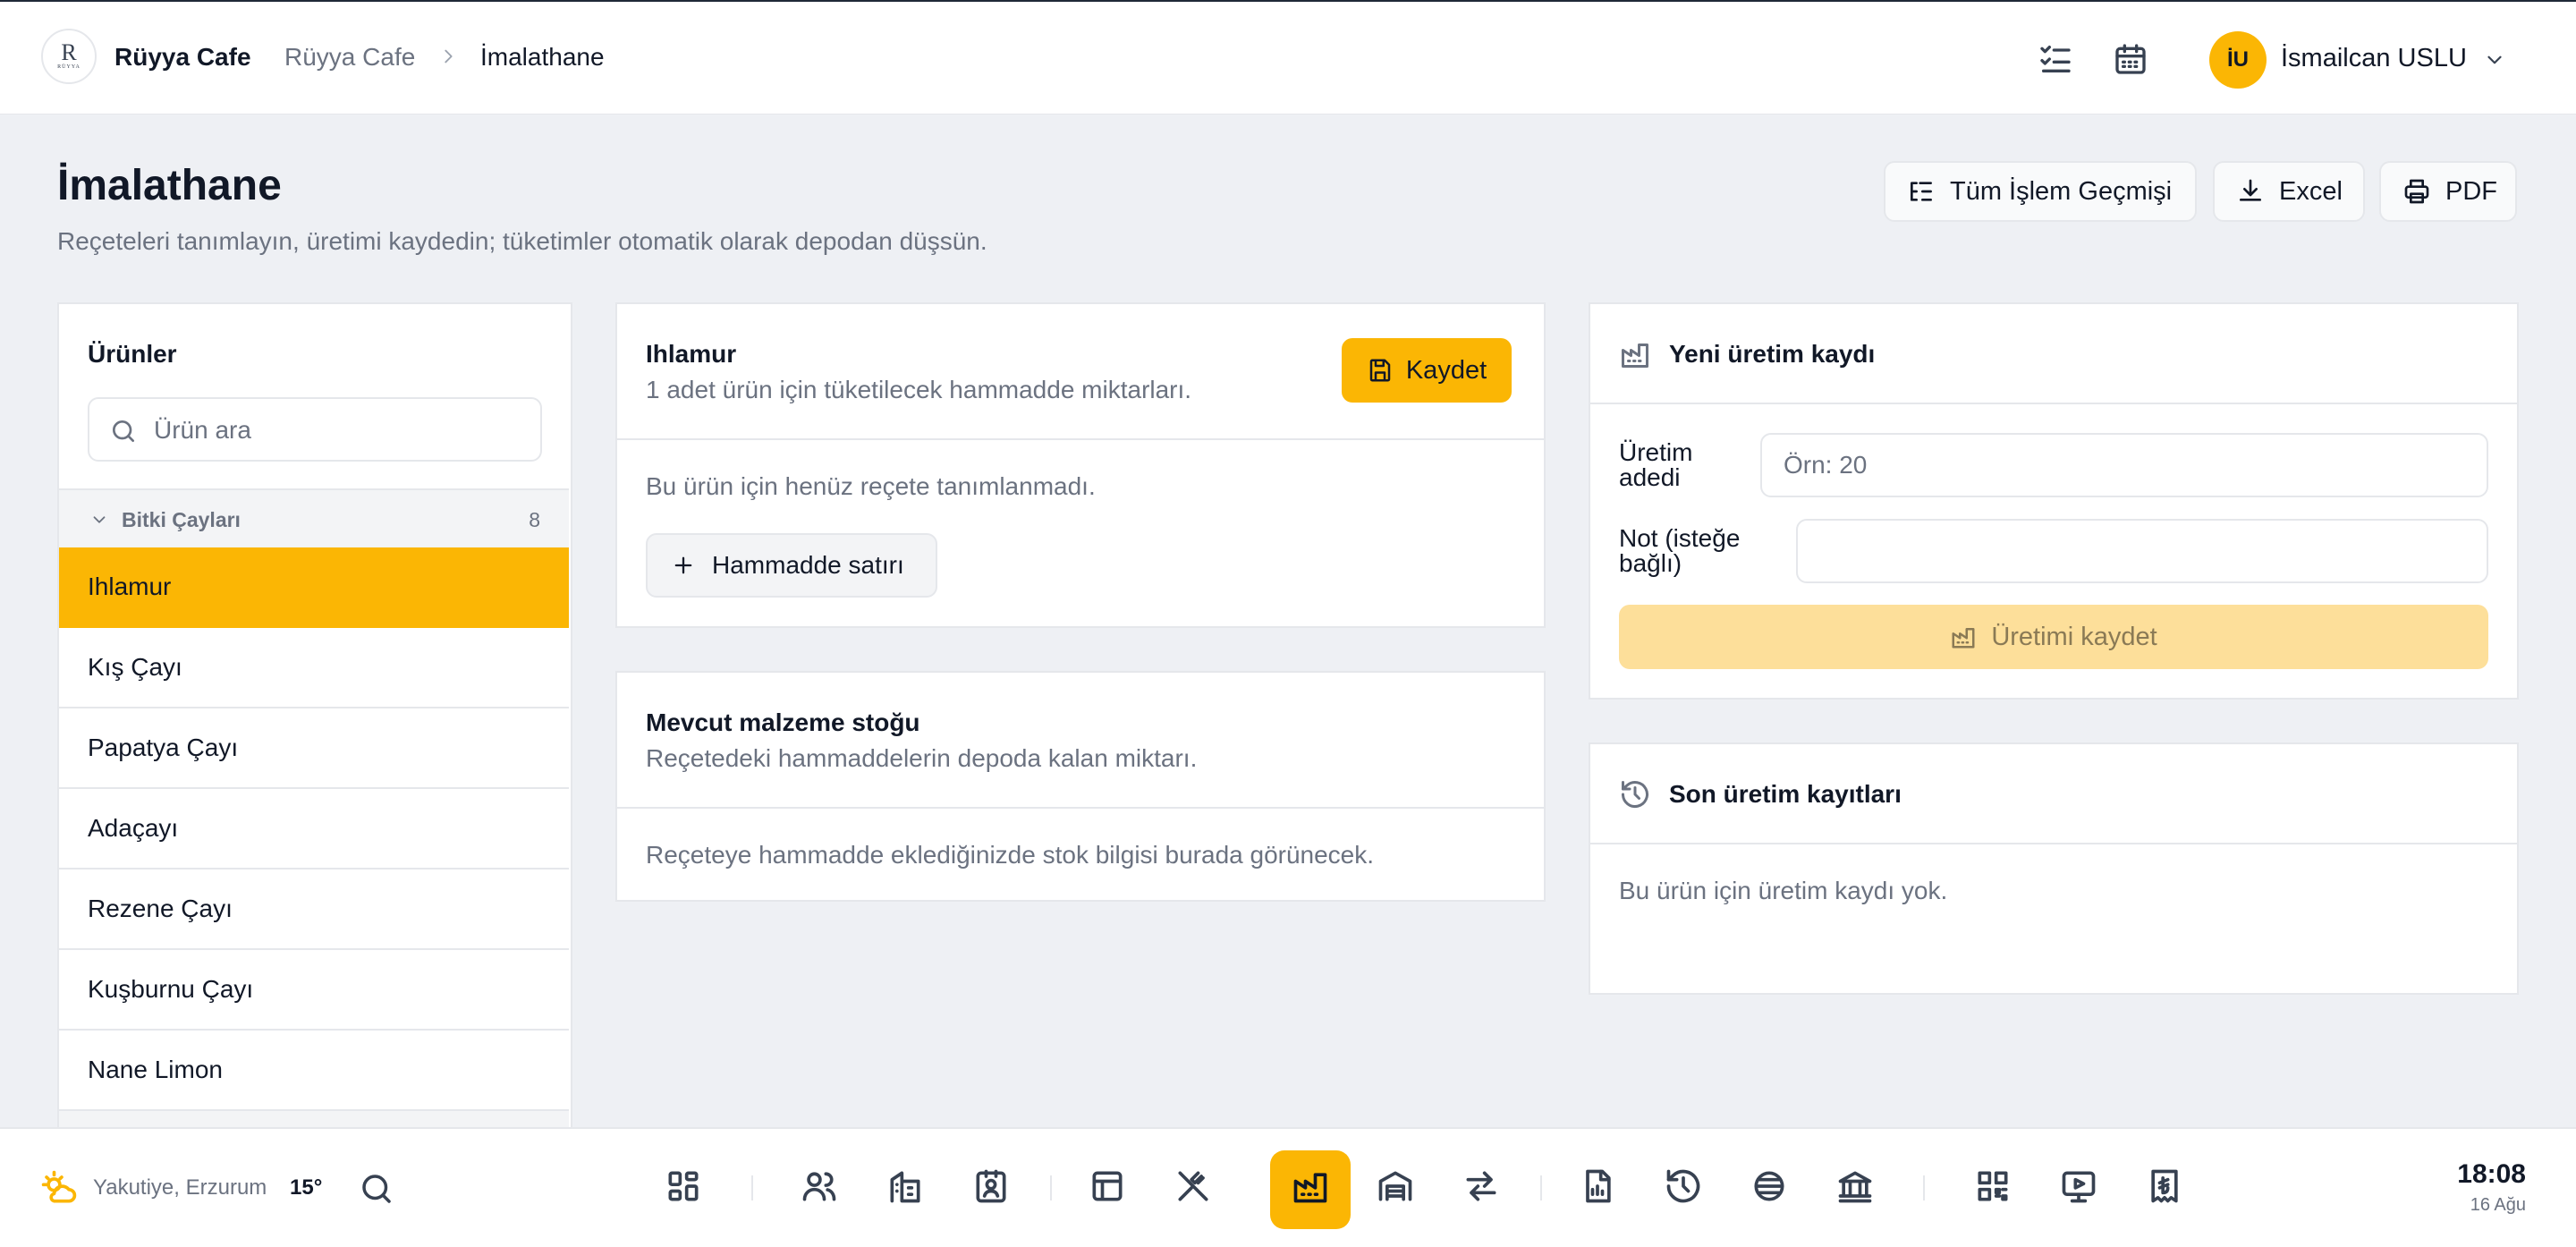  What do you see at coordinates (2164, 1186) in the screenshot?
I see `lira-receipt-icon` at bounding box center [2164, 1186].